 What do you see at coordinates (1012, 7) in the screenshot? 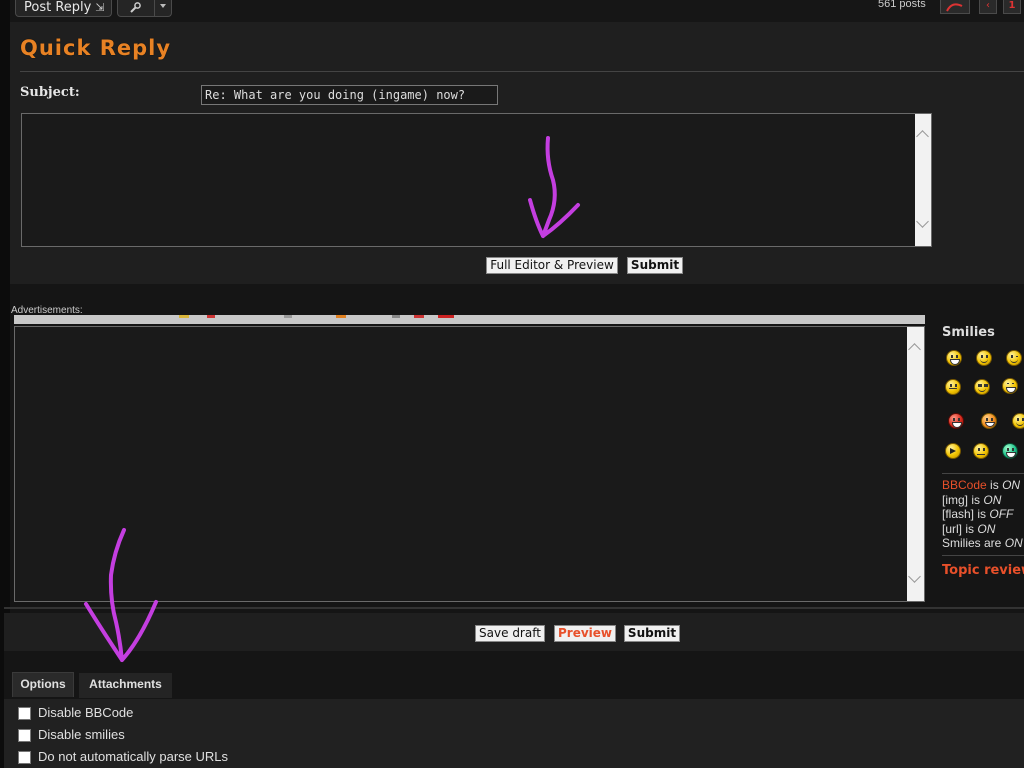
I see `page-number: 1` at bounding box center [1012, 7].